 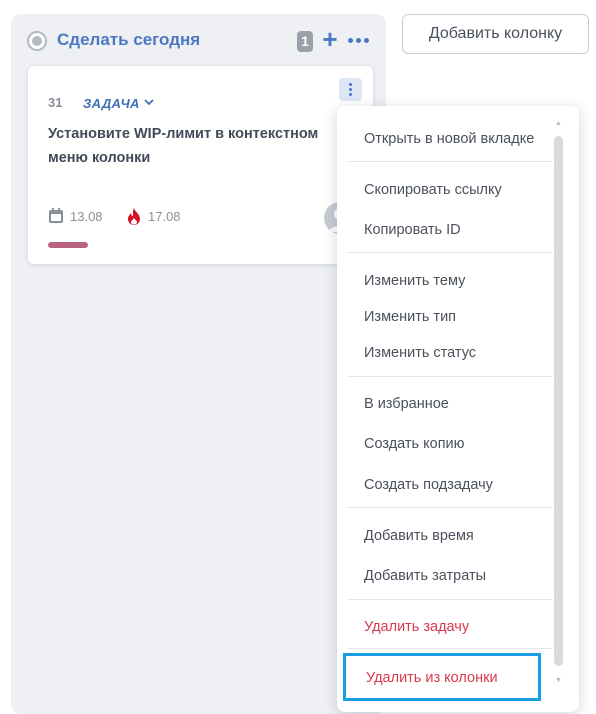 What do you see at coordinates (330, 39) in the screenshot?
I see `plus-icon: +` at bounding box center [330, 39].